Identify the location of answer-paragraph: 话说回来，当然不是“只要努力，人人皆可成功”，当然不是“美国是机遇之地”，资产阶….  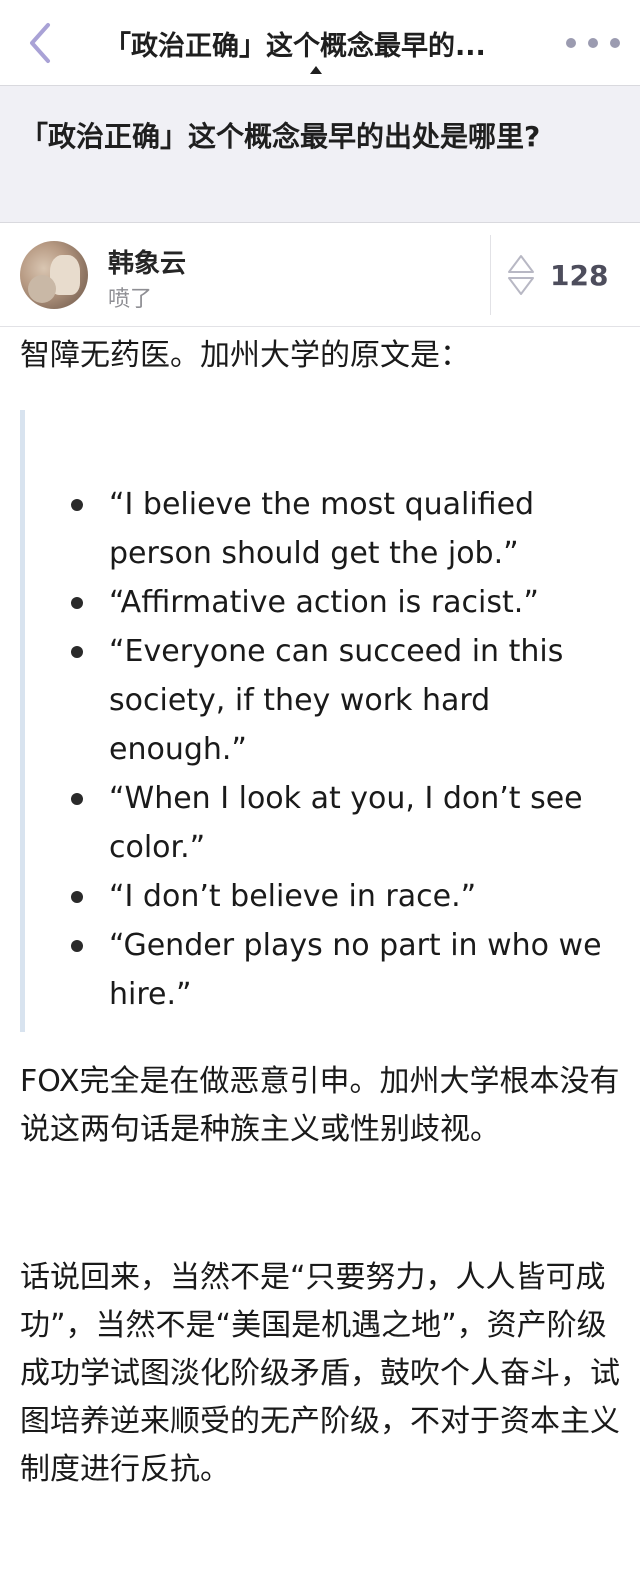
(320, 1373).